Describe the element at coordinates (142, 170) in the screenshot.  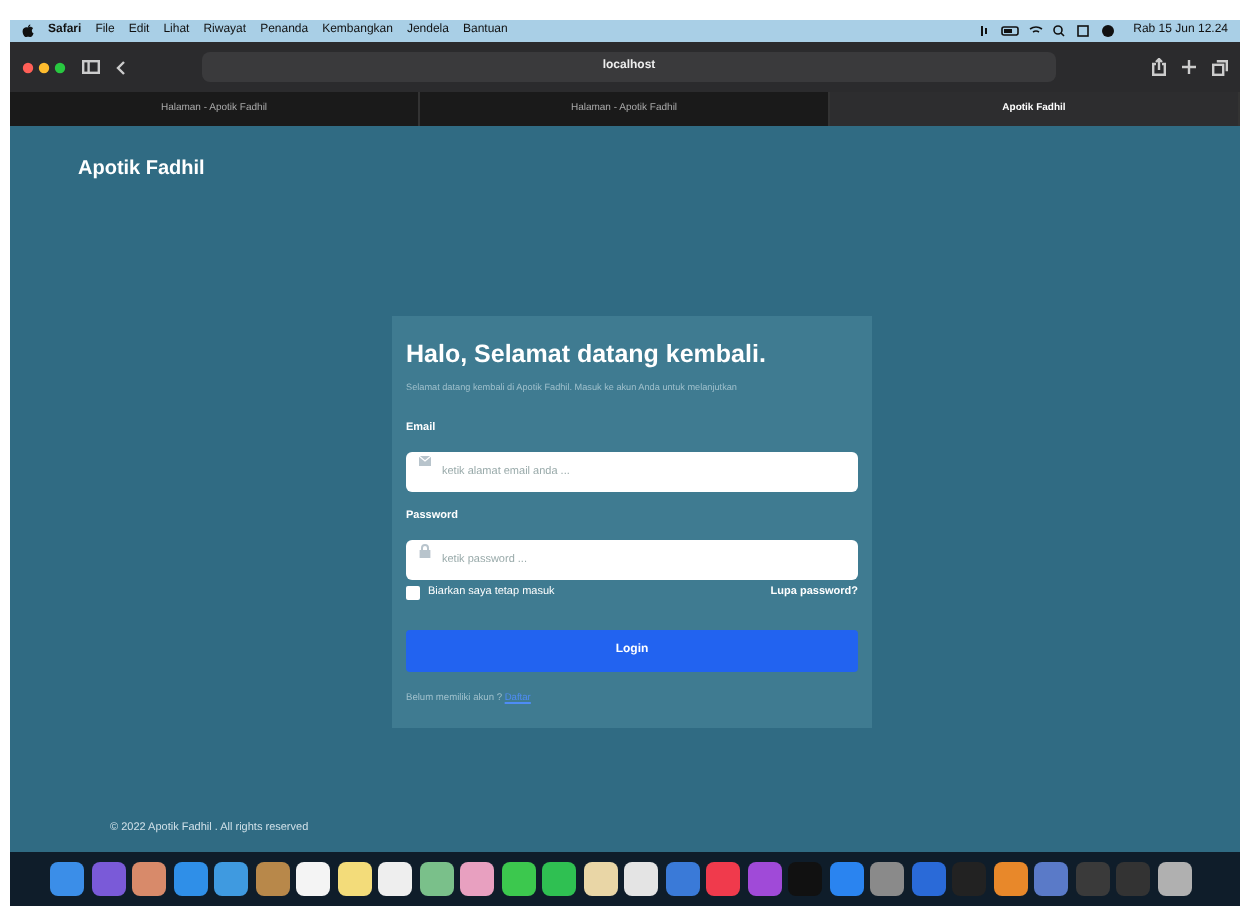
I see `brand-title: Apotik Fadhil` at that location.